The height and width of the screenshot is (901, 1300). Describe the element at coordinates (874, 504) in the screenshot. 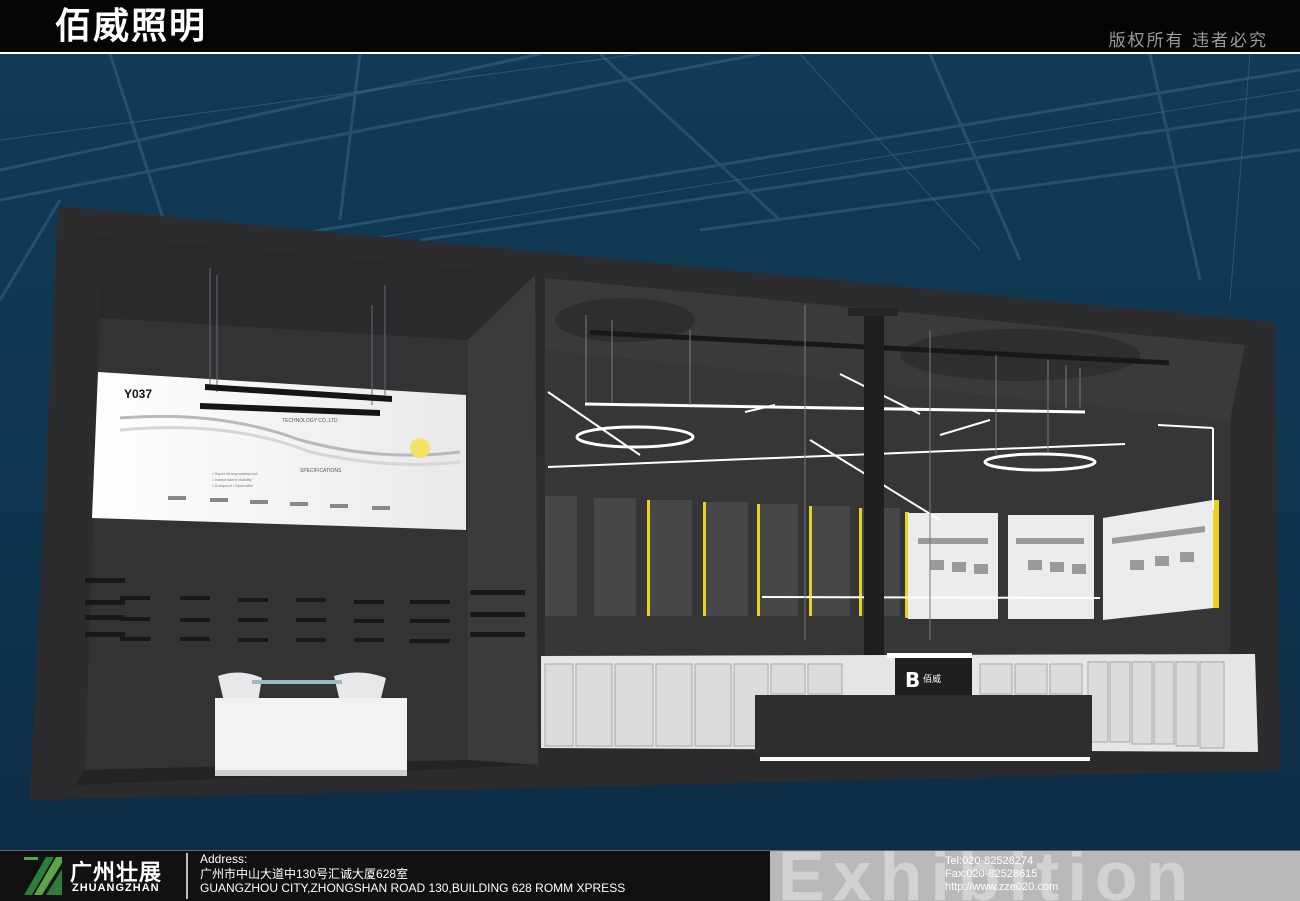

I see `central-column` at that location.